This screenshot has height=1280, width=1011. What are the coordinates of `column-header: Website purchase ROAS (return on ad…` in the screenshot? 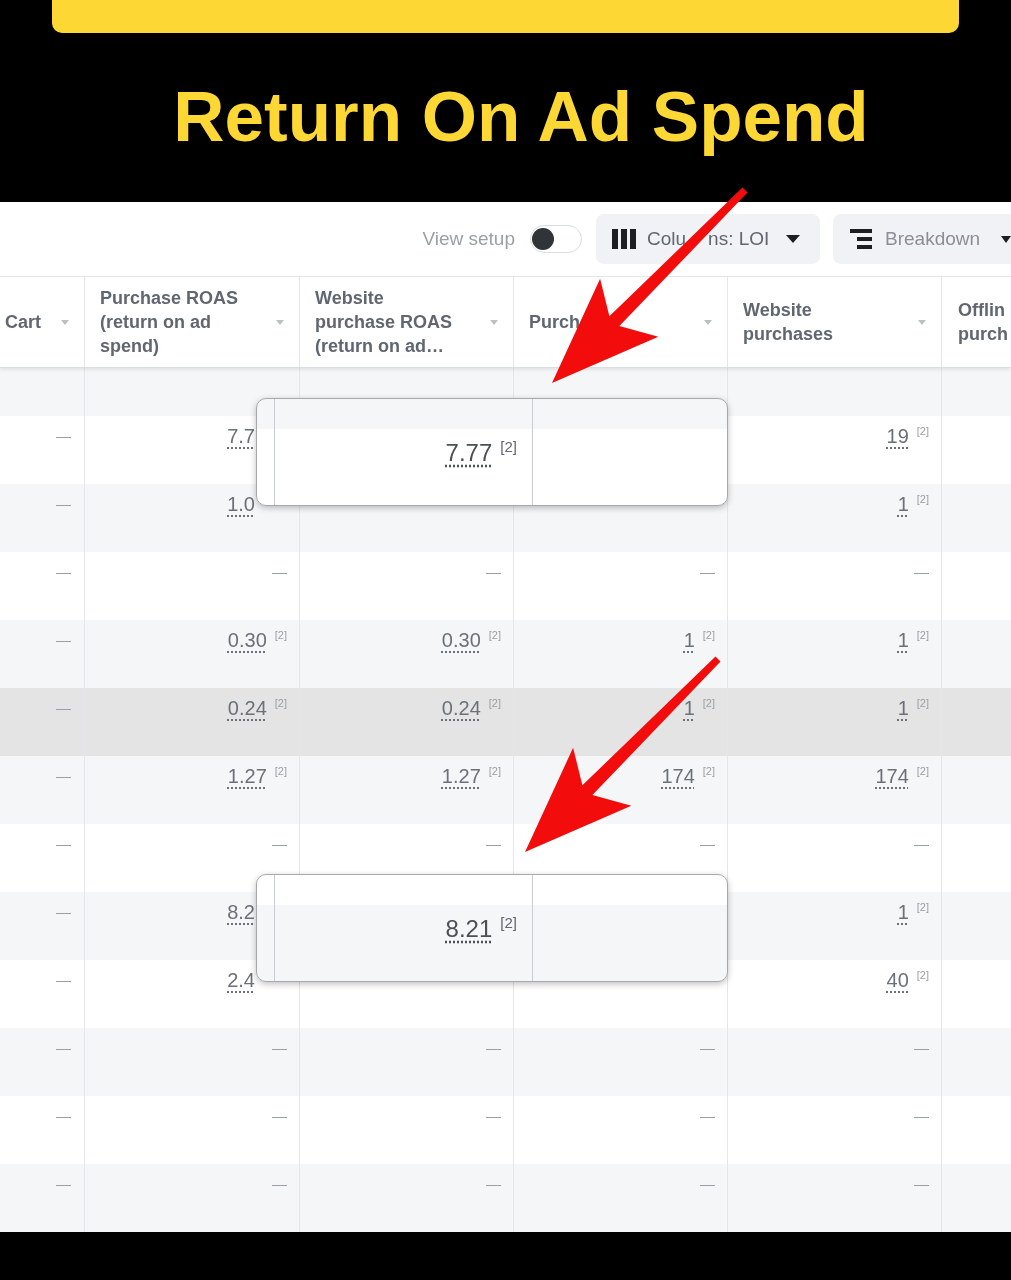 It's located at (388, 322).